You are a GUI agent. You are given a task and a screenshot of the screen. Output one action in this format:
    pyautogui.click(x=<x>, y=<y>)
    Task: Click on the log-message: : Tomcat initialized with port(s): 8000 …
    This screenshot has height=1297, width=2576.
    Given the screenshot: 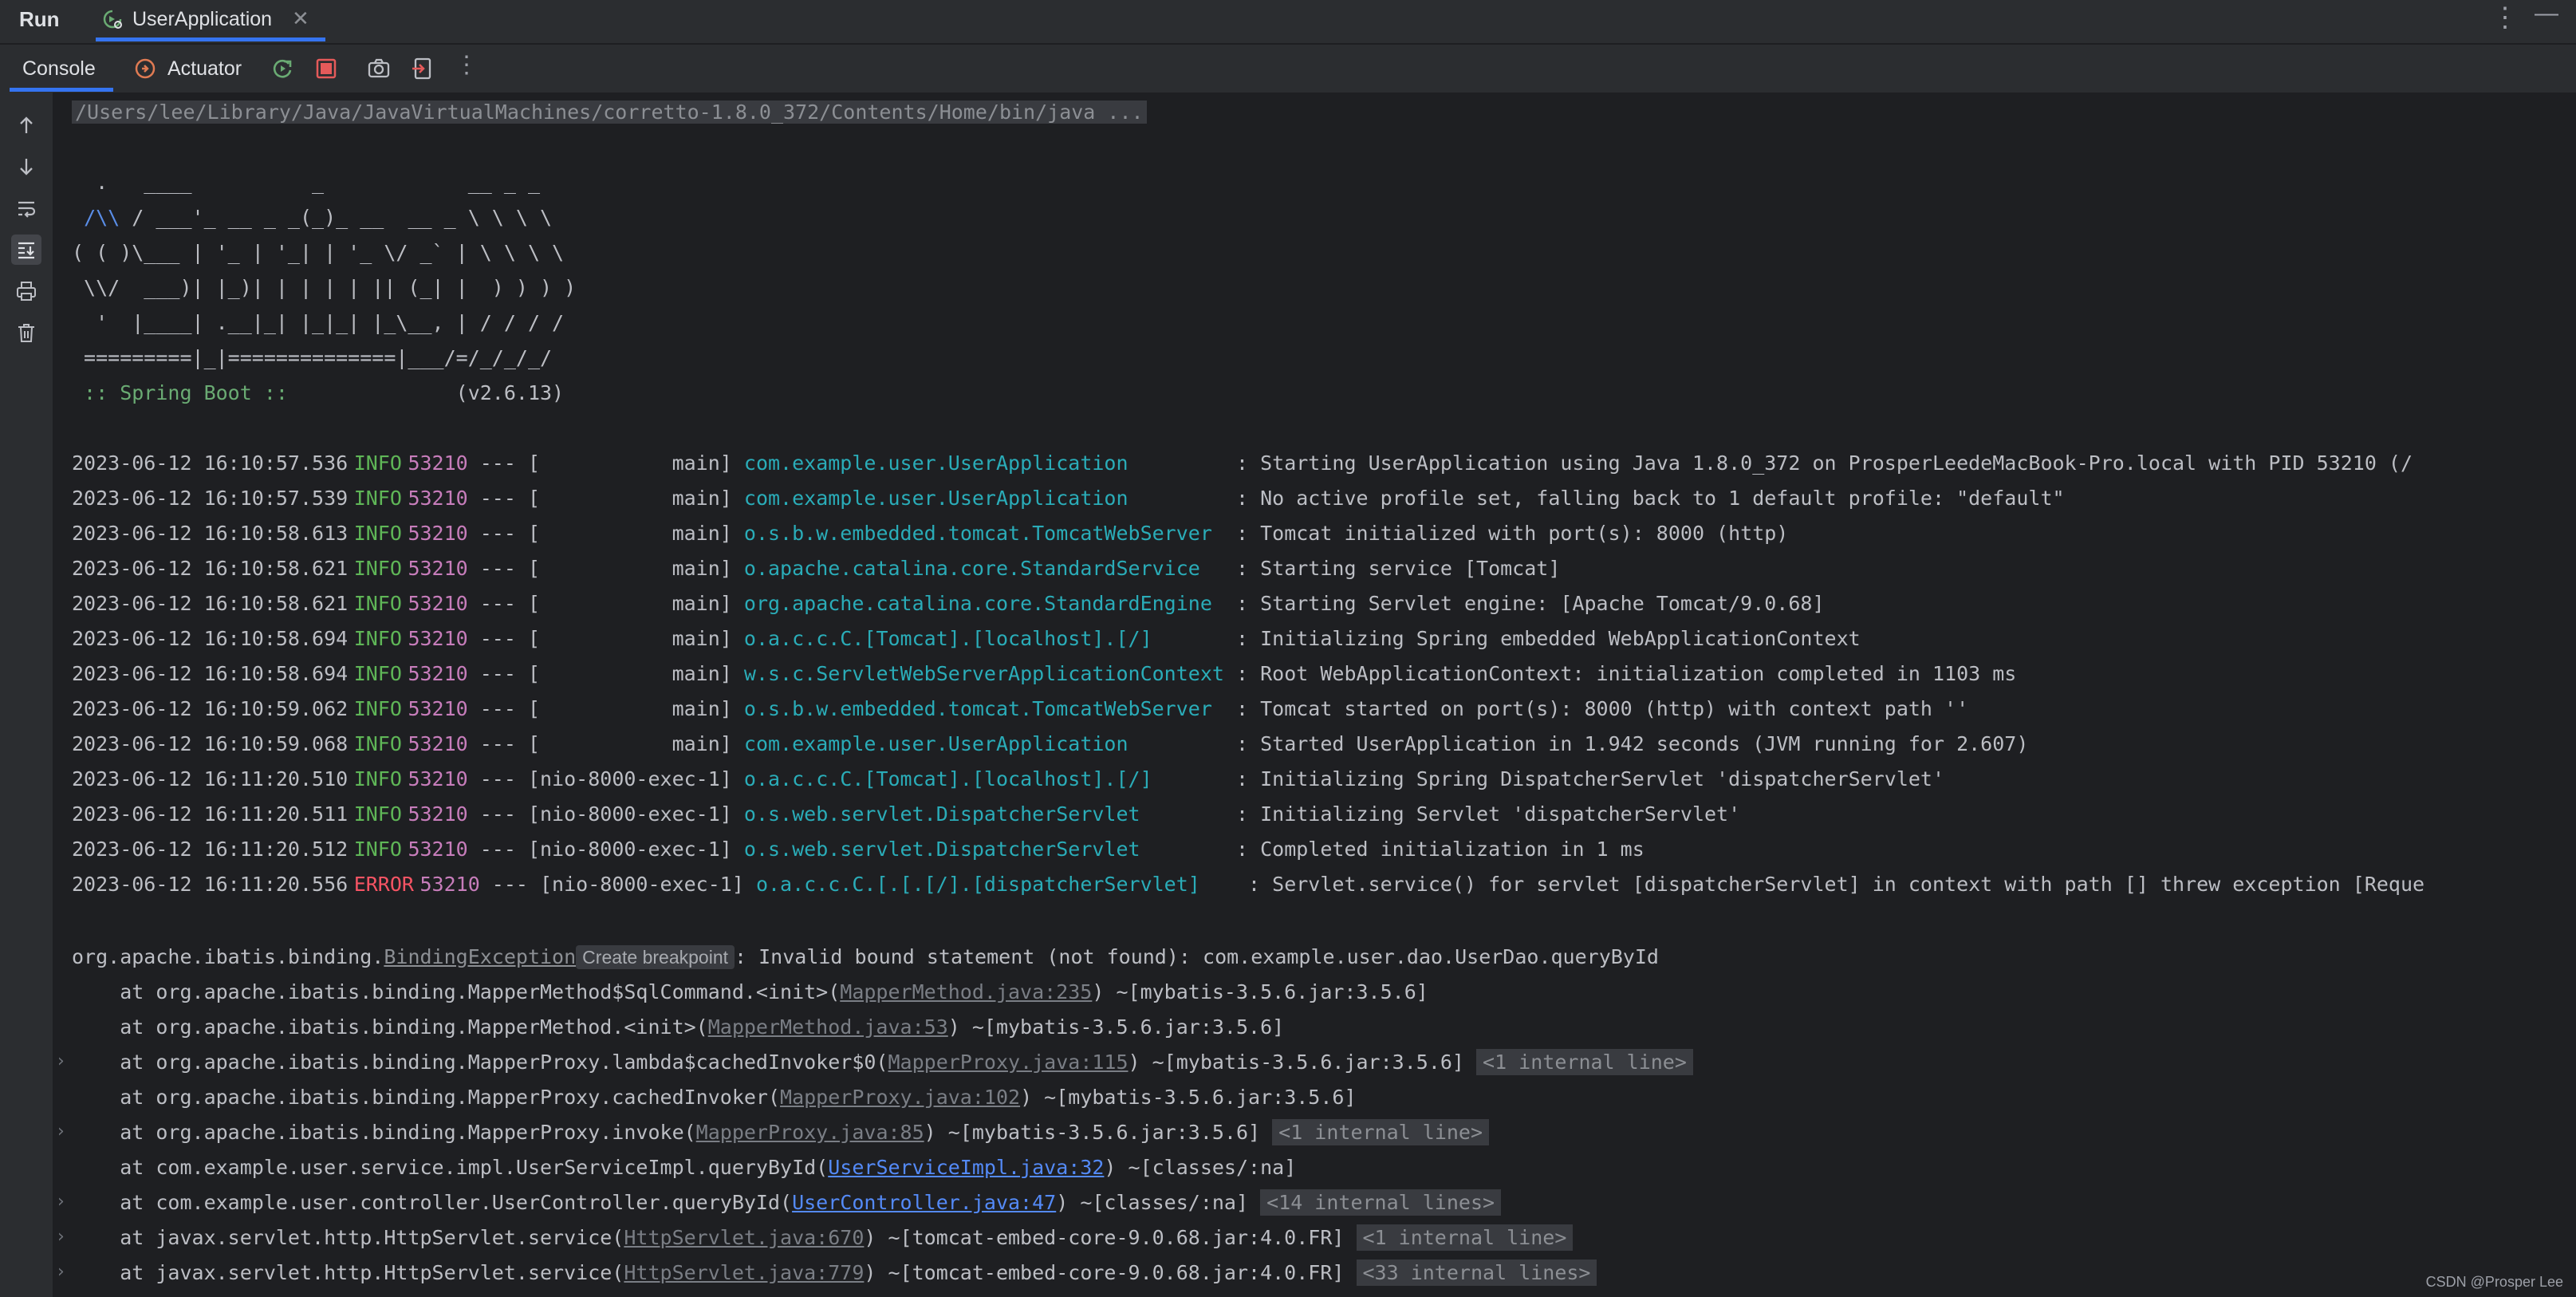 What is the action you would take?
    pyautogui.click(x=1506, y=533)
    